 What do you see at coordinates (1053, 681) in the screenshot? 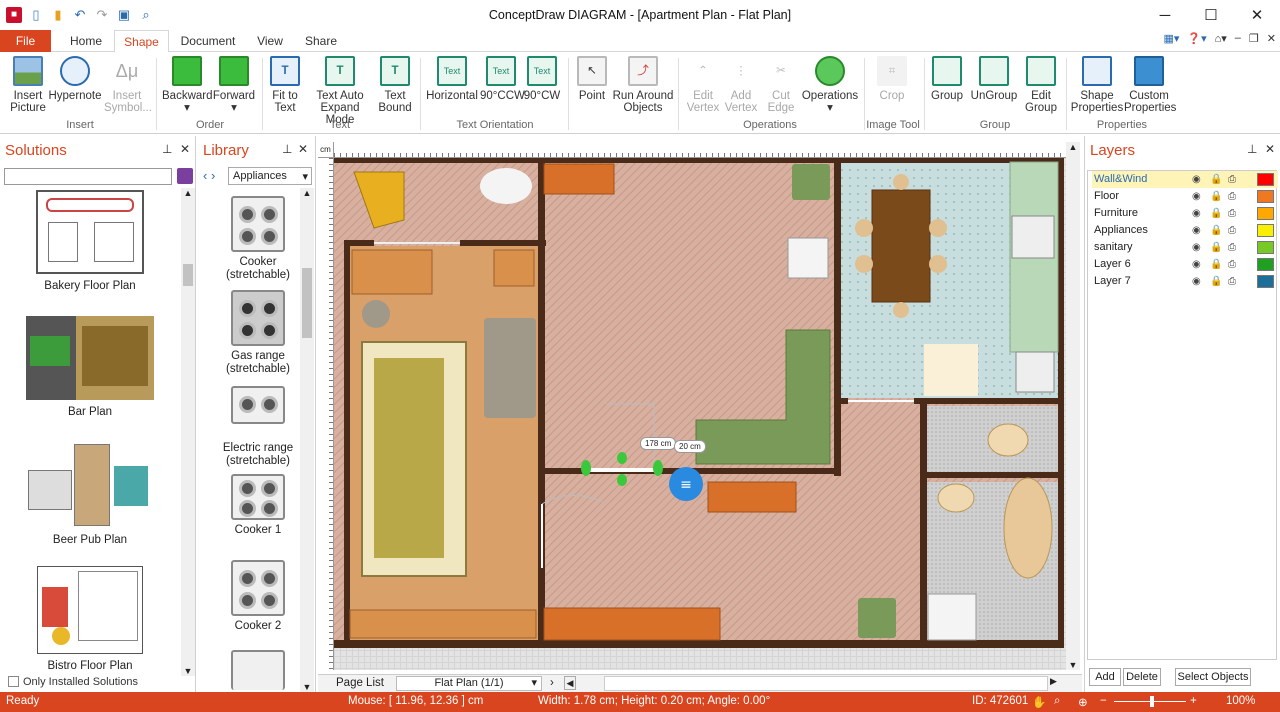
I see `scroll-right-icon: ▶` at bounding box center [1053, 681].